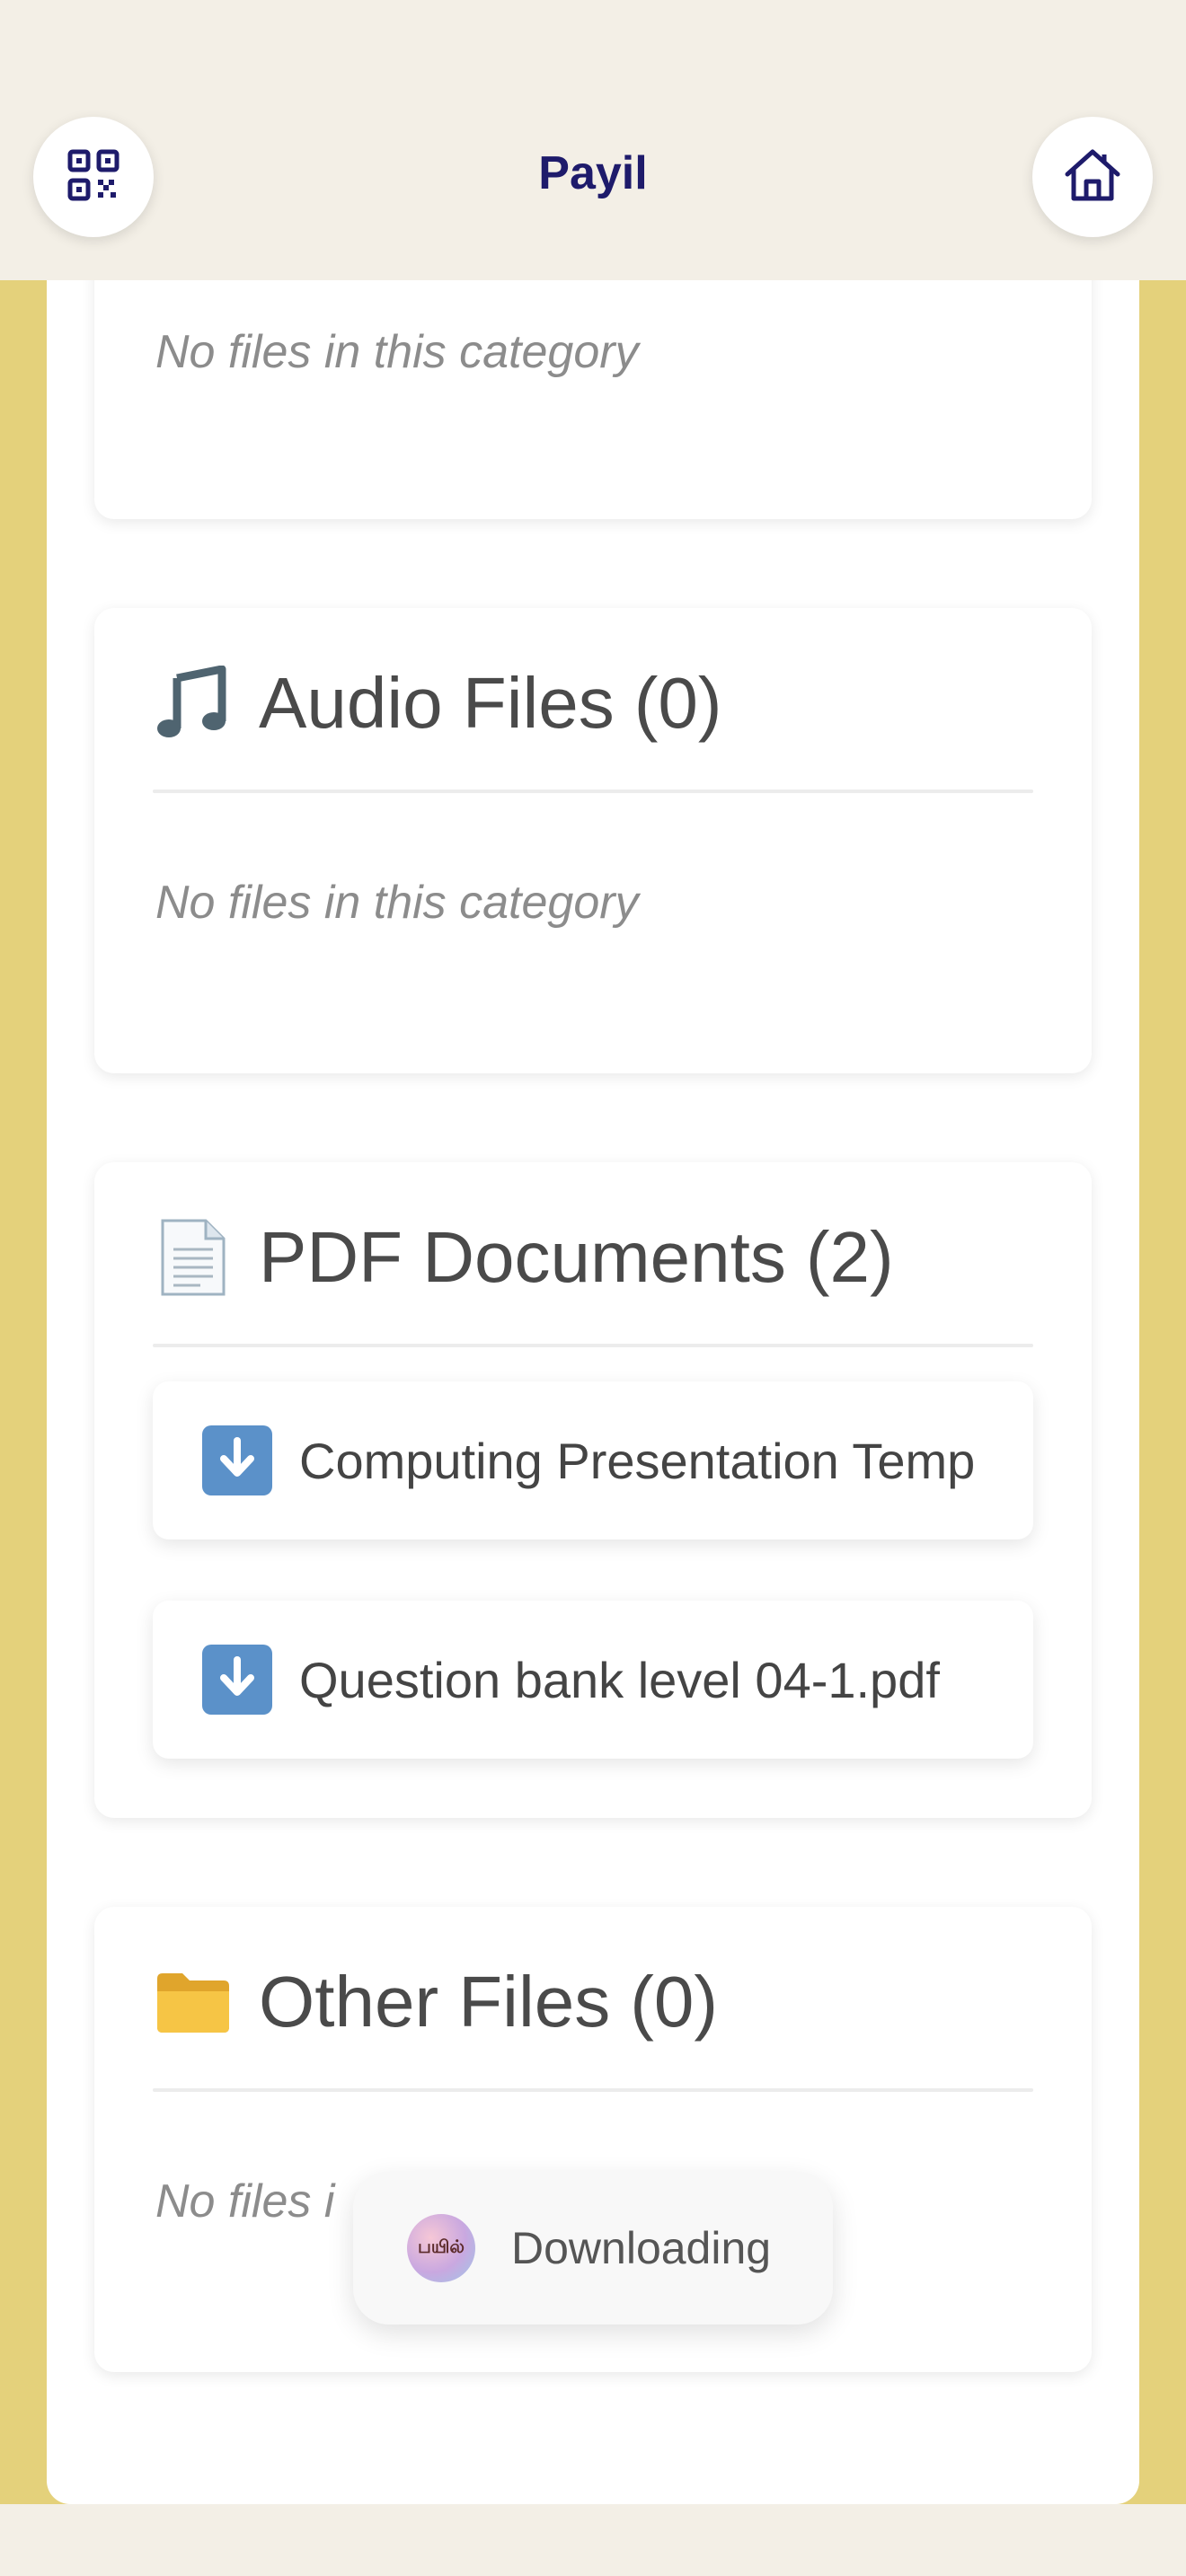 The image size is (1186, 2576). I want to click on file-item: Computing Presentation Temp, so click(593, 1460).